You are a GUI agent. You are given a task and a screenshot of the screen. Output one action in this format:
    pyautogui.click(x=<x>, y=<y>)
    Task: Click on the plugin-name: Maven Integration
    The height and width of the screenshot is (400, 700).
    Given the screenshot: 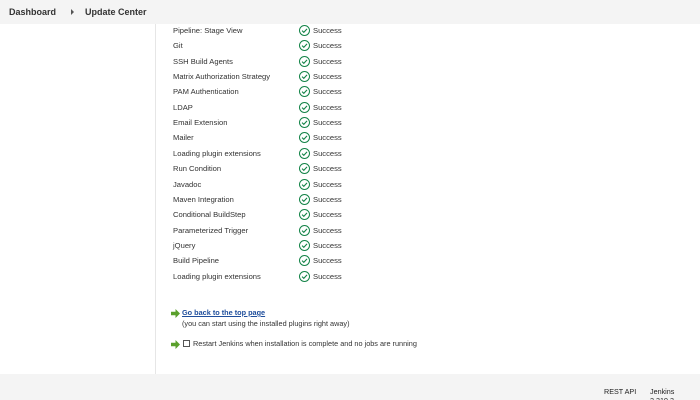 What is the action you would take?
    pyautogui.click(x=203, y=199)
    